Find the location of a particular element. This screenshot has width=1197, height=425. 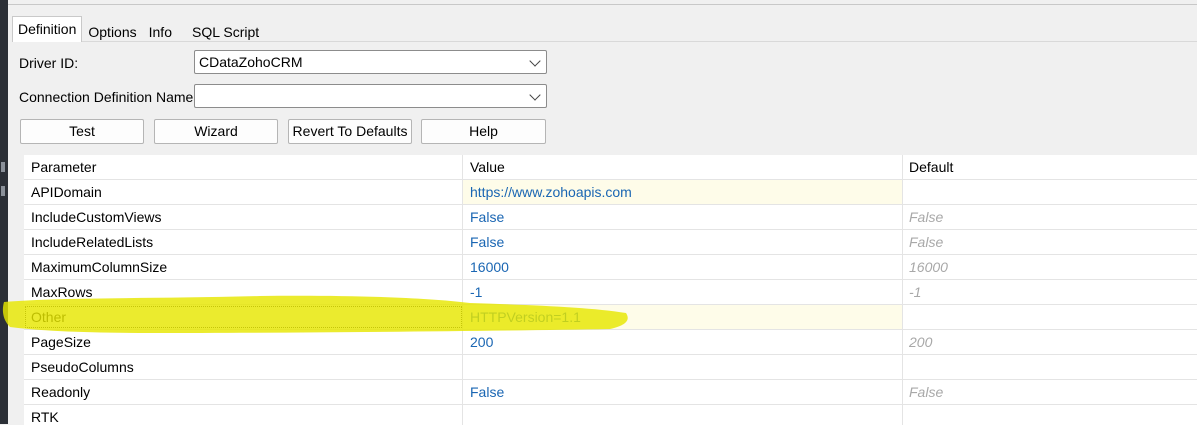

parameter-cell: MaxRows is located at coordinates (243, 292).